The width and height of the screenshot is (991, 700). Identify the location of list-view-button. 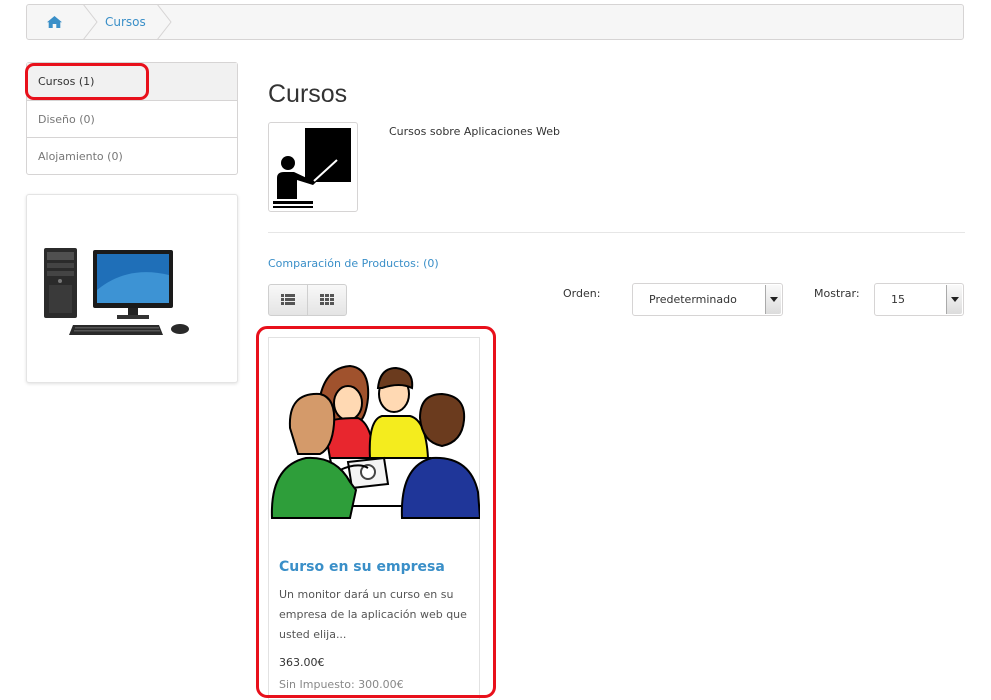
(288, 300).